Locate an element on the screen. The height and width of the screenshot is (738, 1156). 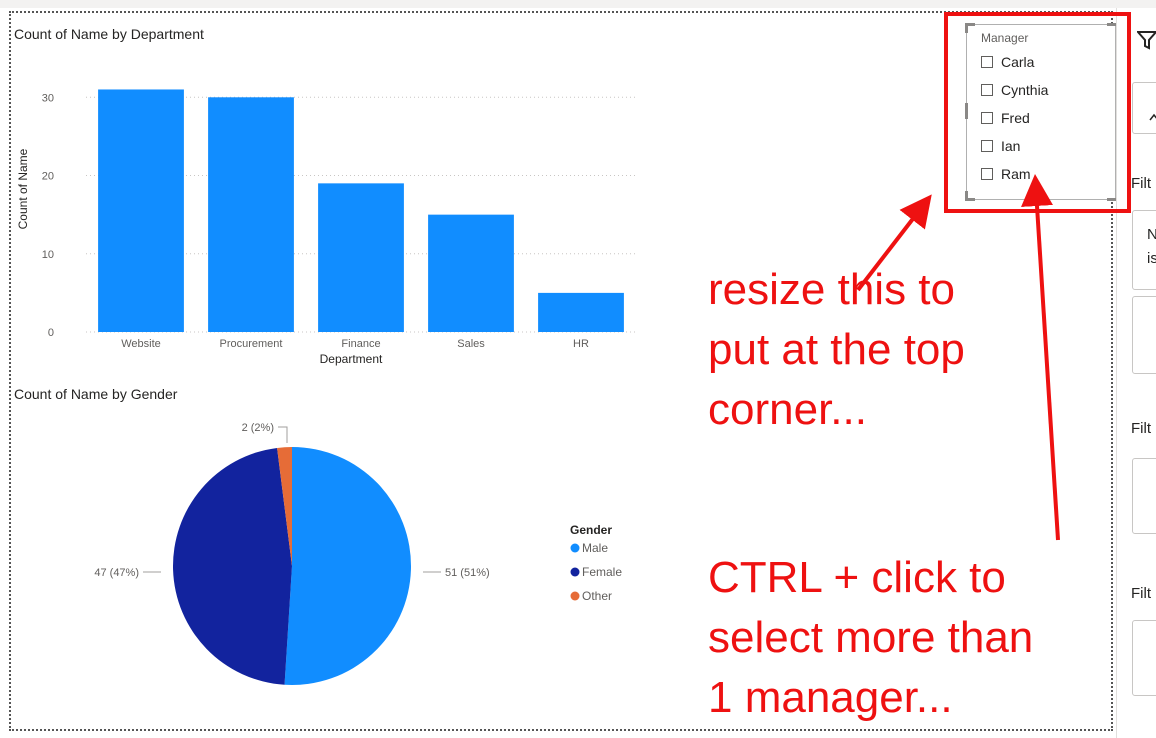
data-label: 47 (47%) is located at coordinates (116, 573).